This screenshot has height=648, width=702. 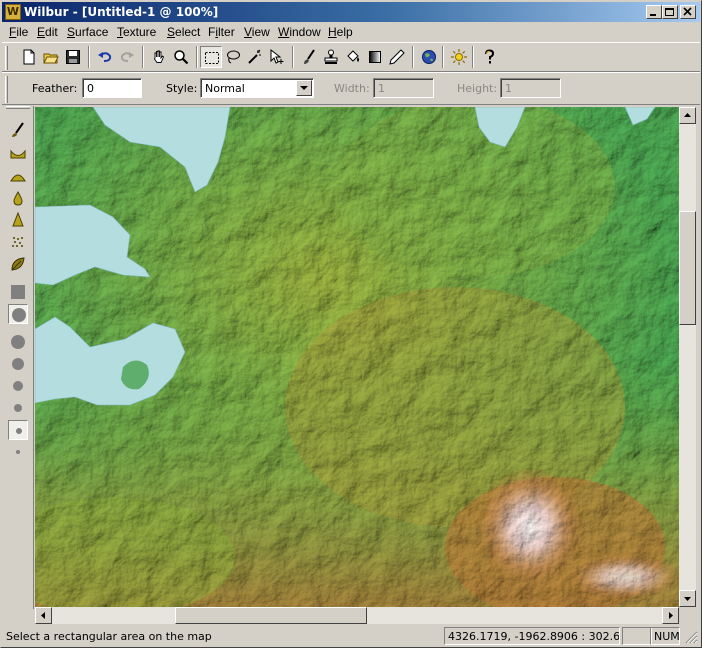 I want to click on menu-window: Window, so click(x=299, y=32).